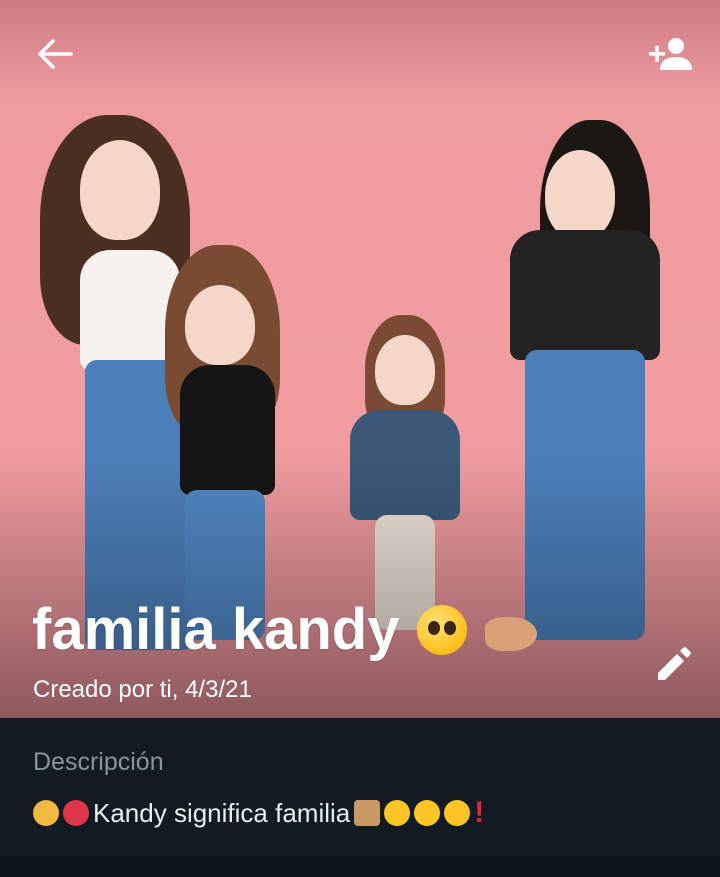 The height and width of the screenshot is (877, 720). Describe the element at coordinates (427, 813) in the screenshot. I see `smiling-face-with-hearts-emoji` at that location.